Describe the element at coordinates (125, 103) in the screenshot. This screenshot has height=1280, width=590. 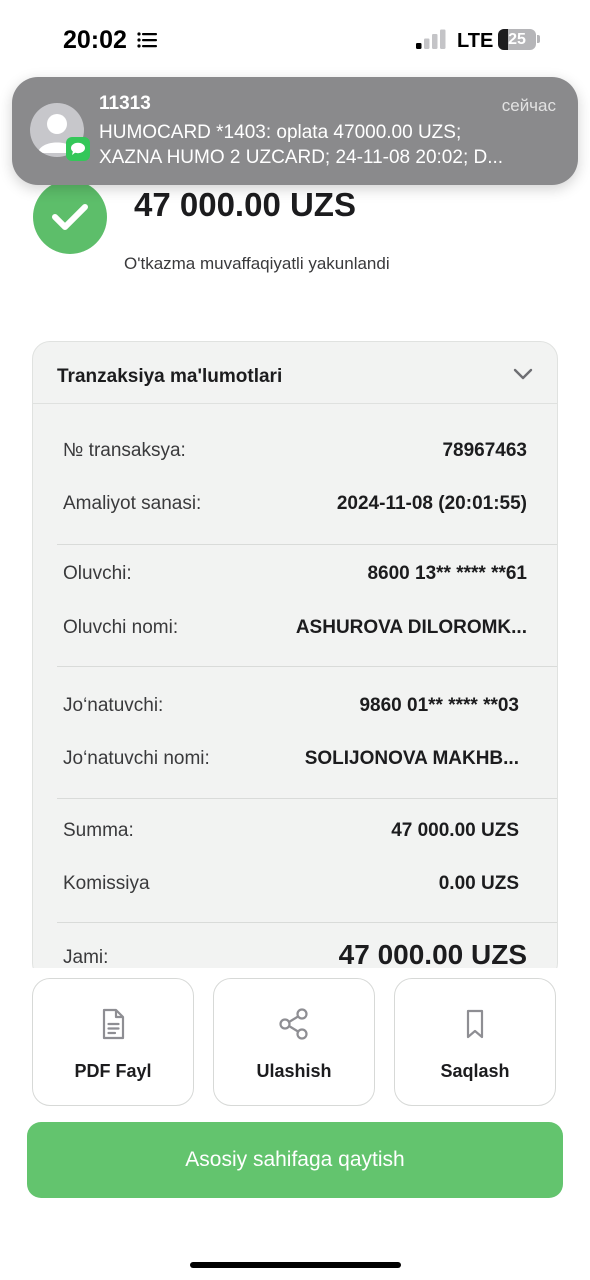
I see `notification-sender: 11313` at that location.